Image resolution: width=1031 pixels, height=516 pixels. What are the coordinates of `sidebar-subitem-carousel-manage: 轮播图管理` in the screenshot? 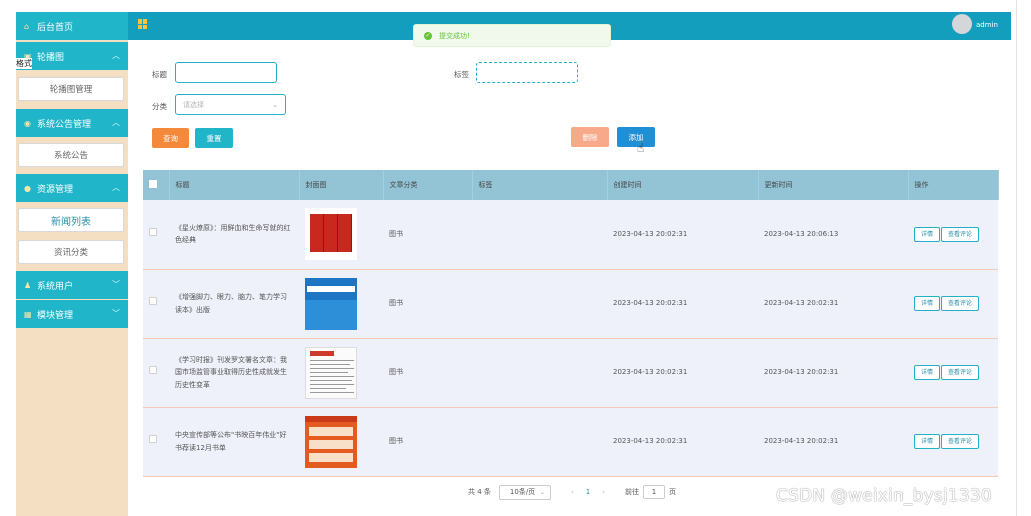 It's located at (71, 89).